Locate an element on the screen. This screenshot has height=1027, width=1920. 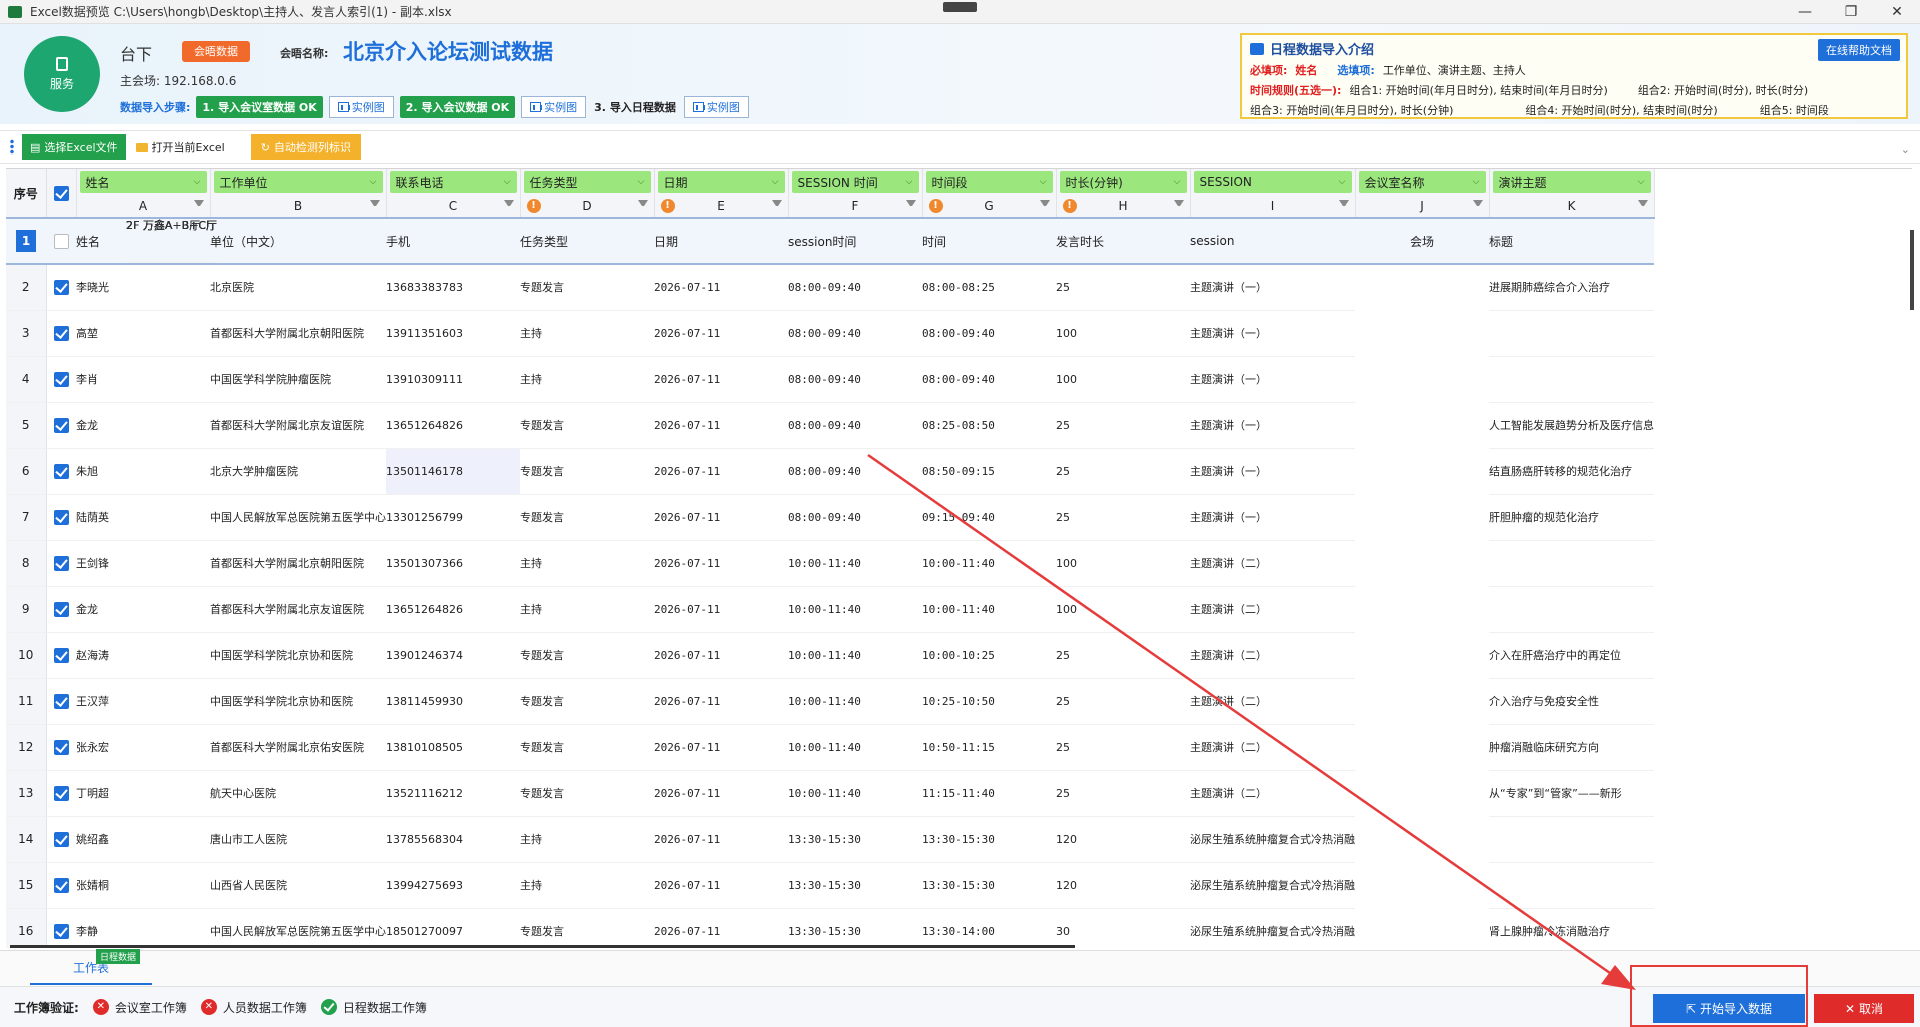
table-cell: 李晓光 is located at coordinates (143, 287).